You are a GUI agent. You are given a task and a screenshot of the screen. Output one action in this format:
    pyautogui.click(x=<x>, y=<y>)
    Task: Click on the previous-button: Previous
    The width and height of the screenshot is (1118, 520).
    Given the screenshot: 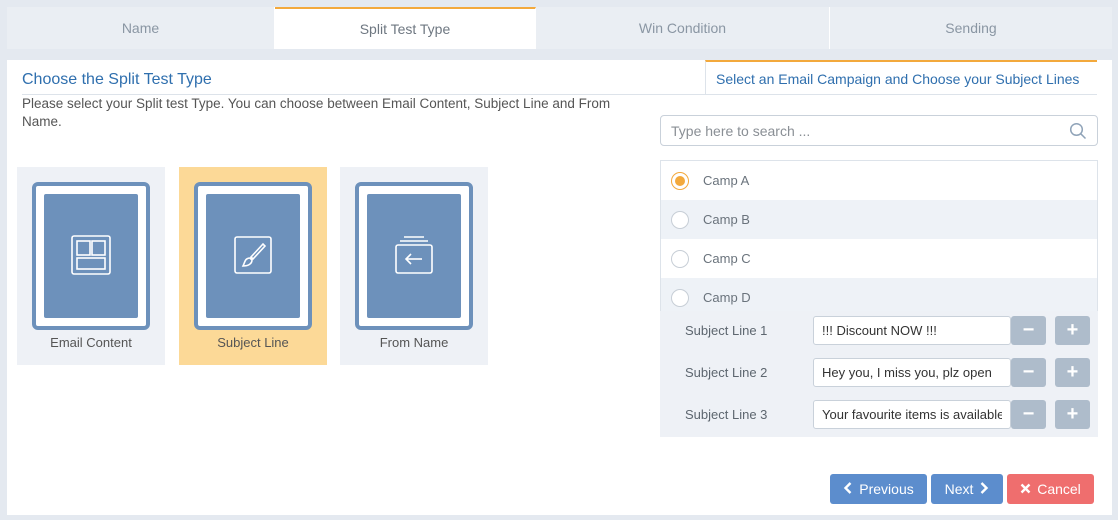 What is the action you would take?
    pyautogui.click(x=878, y=489)
    